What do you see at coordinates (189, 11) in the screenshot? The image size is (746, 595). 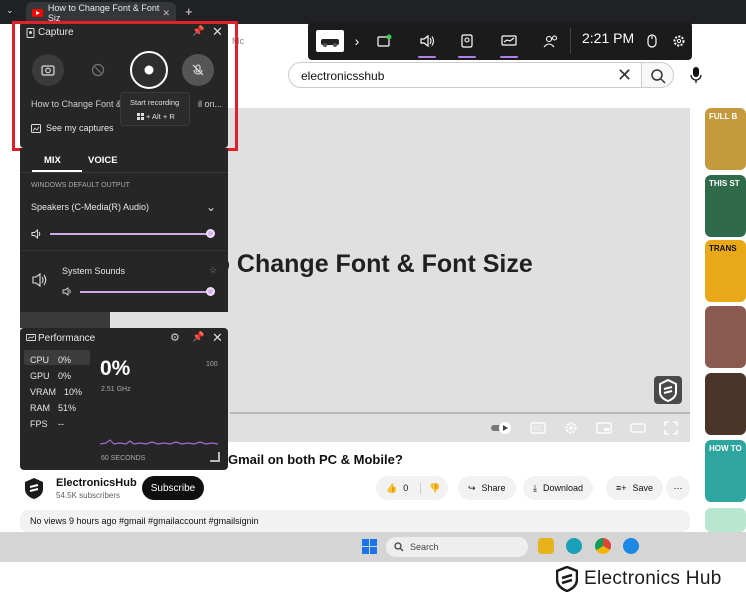 I see `new-tab-icon: +` at bounding box center [189, 11].